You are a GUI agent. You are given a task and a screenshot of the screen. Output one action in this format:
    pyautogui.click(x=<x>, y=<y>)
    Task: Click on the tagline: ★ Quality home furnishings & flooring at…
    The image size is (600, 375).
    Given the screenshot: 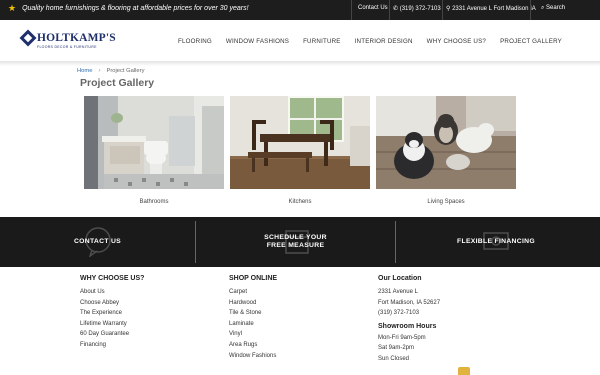 What is the action you would take?
    pyautogui.click(x=128, y=8)
    